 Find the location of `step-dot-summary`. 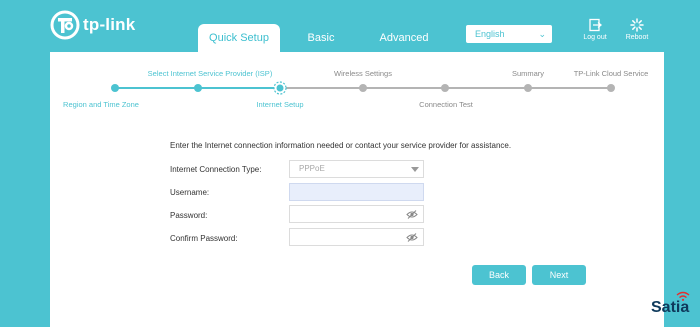

step-dot-summary is located at coordinates (528, 88).